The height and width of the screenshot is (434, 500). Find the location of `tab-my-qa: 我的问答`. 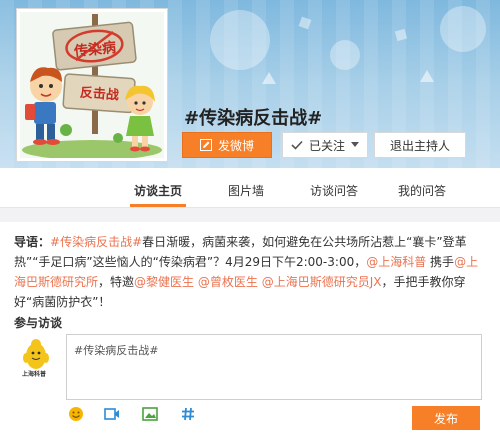

tab-my-qa: 我的问答 is located at coordinates (422, 190).